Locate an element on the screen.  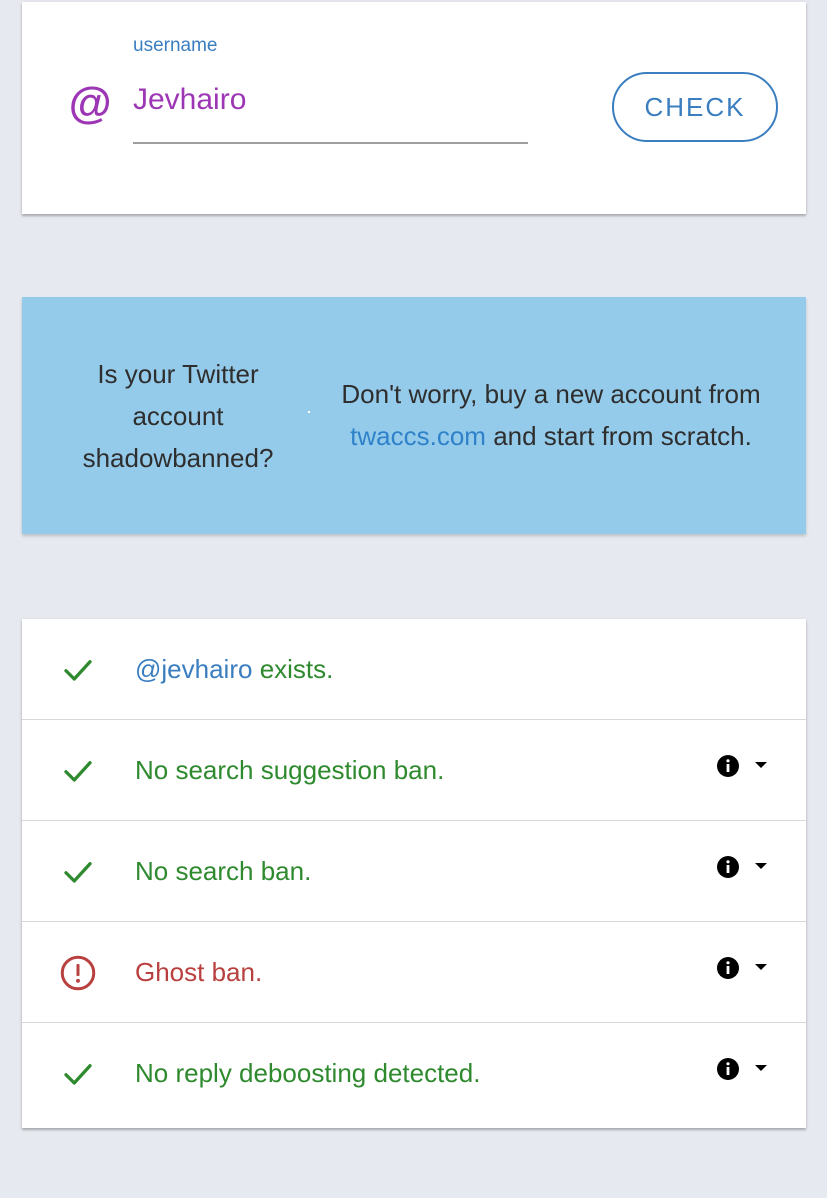
at-icon: @ is located at coordinates (89, 103).